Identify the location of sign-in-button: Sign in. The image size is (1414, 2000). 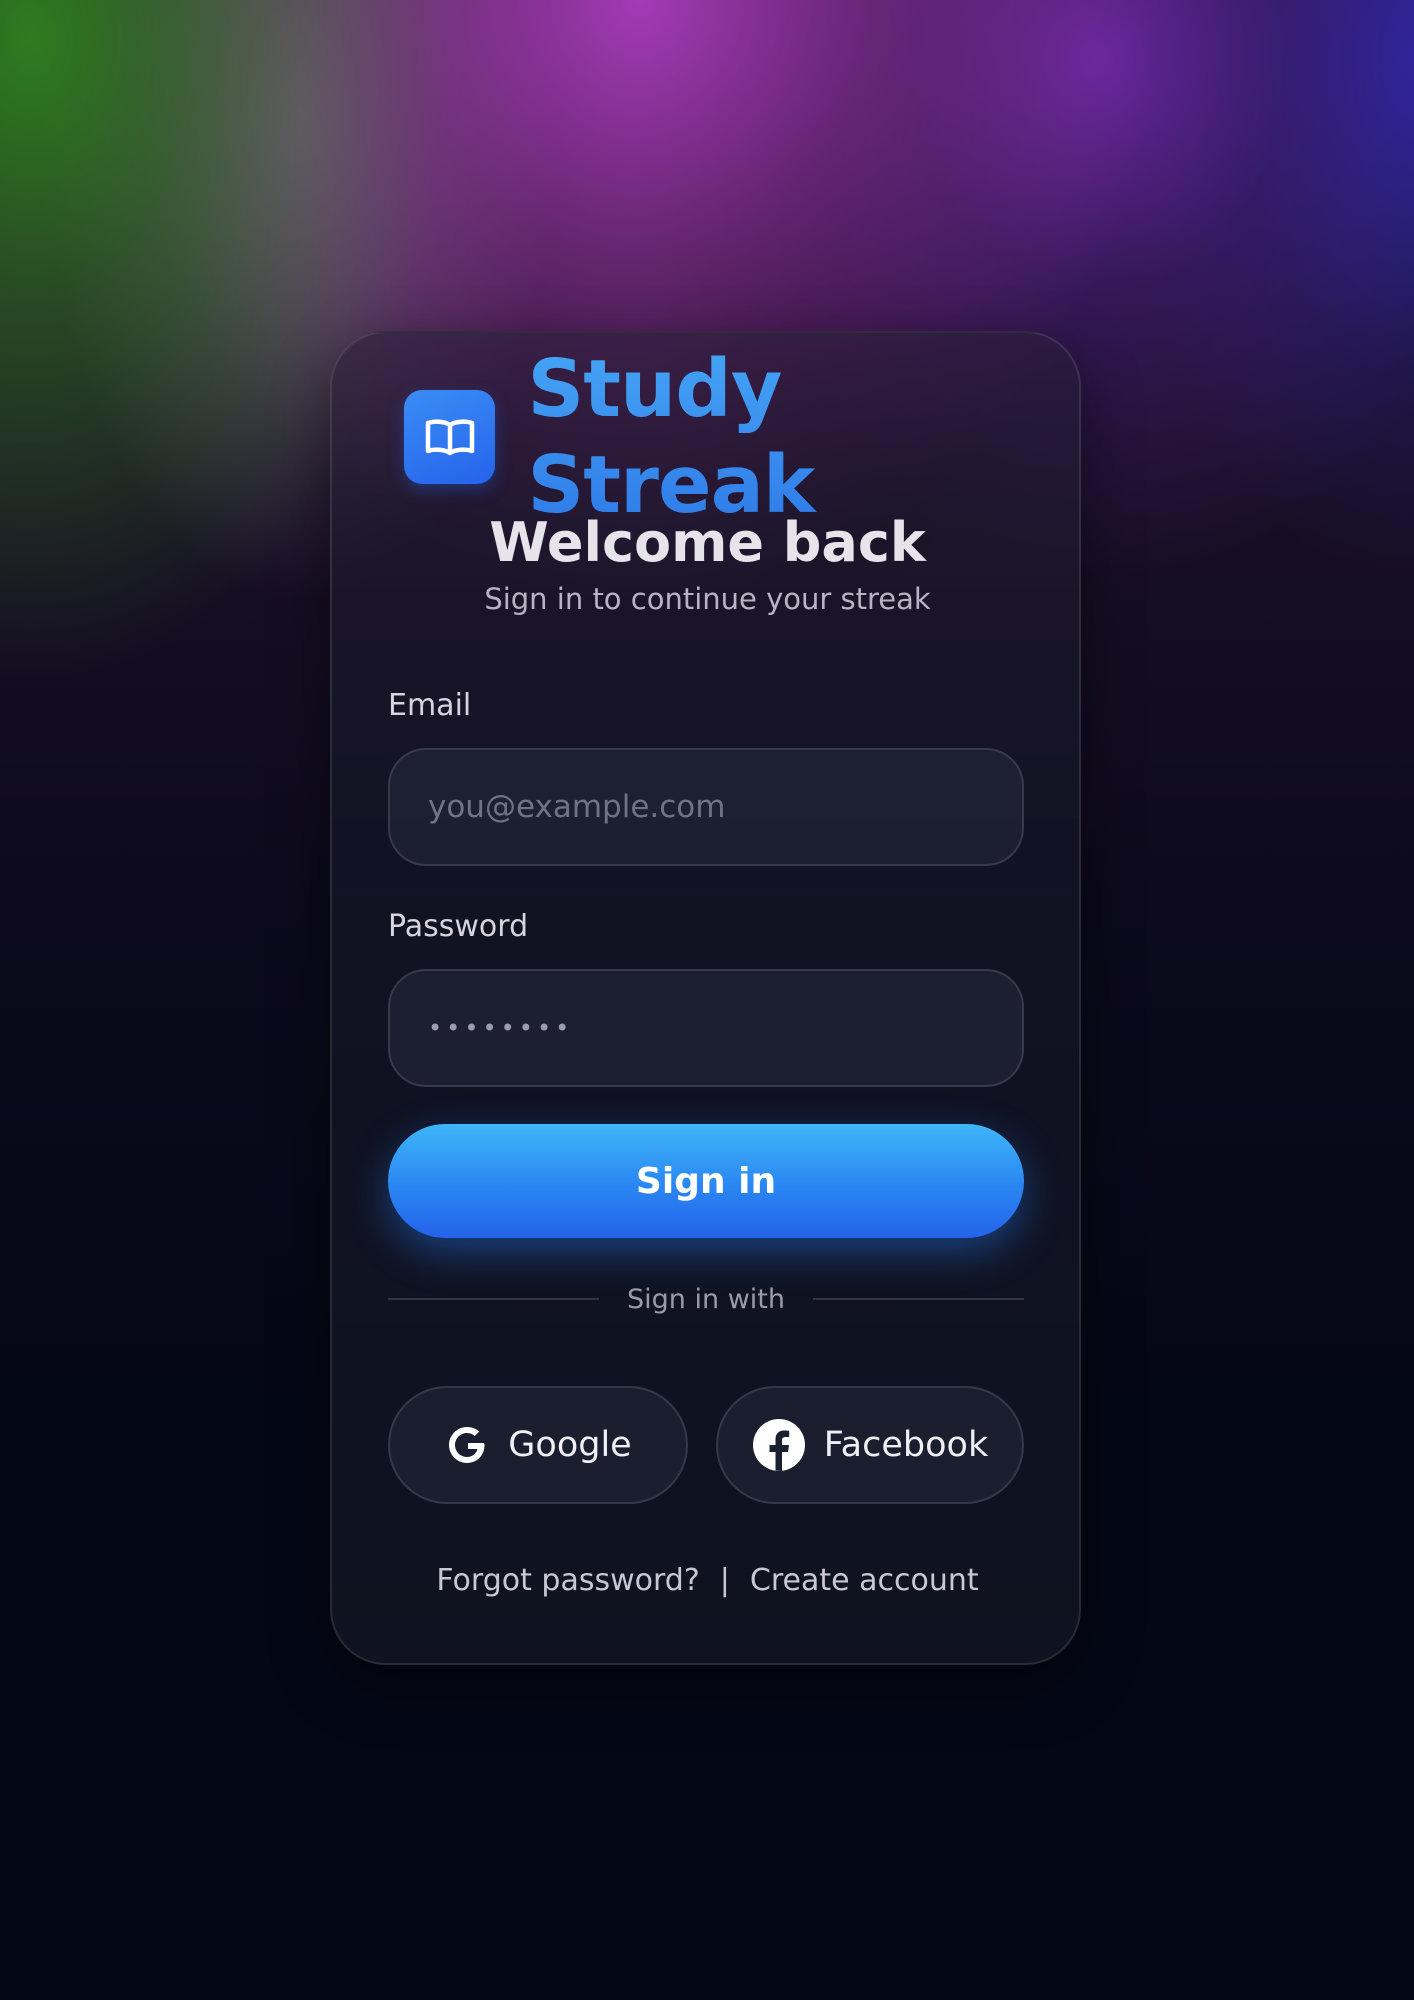
(706, 1181).